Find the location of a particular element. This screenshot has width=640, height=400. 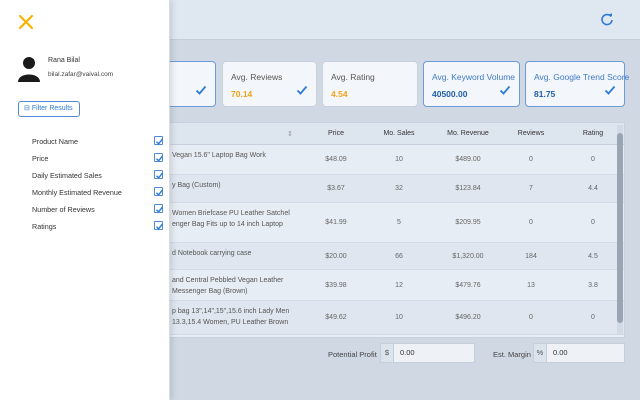

est-margin-input: 0.00 is located at coordinates (585, 353).